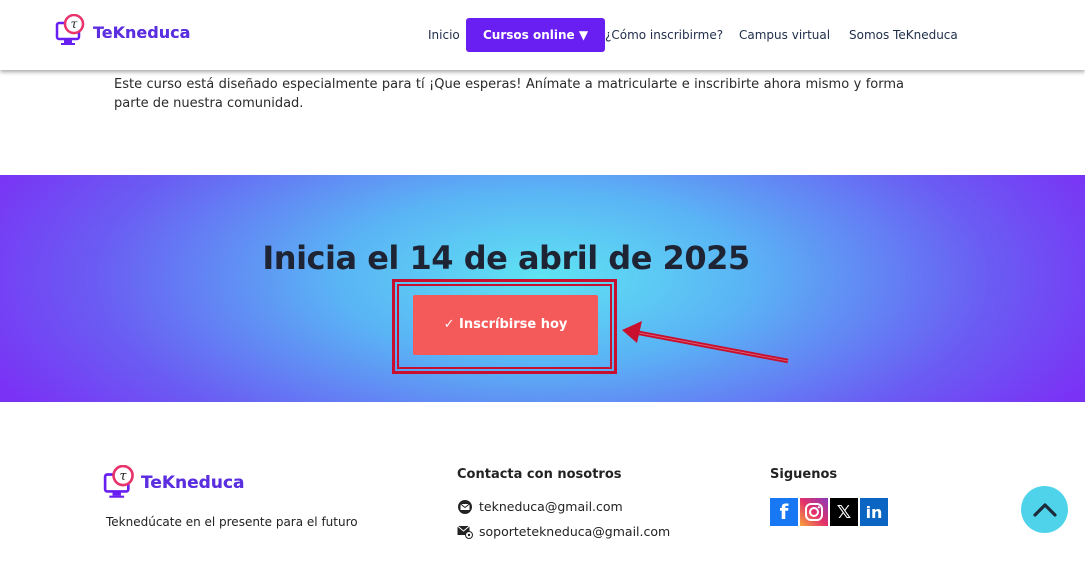  What do you see at coordinates (444, 35) in the screenshot?
I see `nav-inicio: Inicio` at bounding box center [444, 35].